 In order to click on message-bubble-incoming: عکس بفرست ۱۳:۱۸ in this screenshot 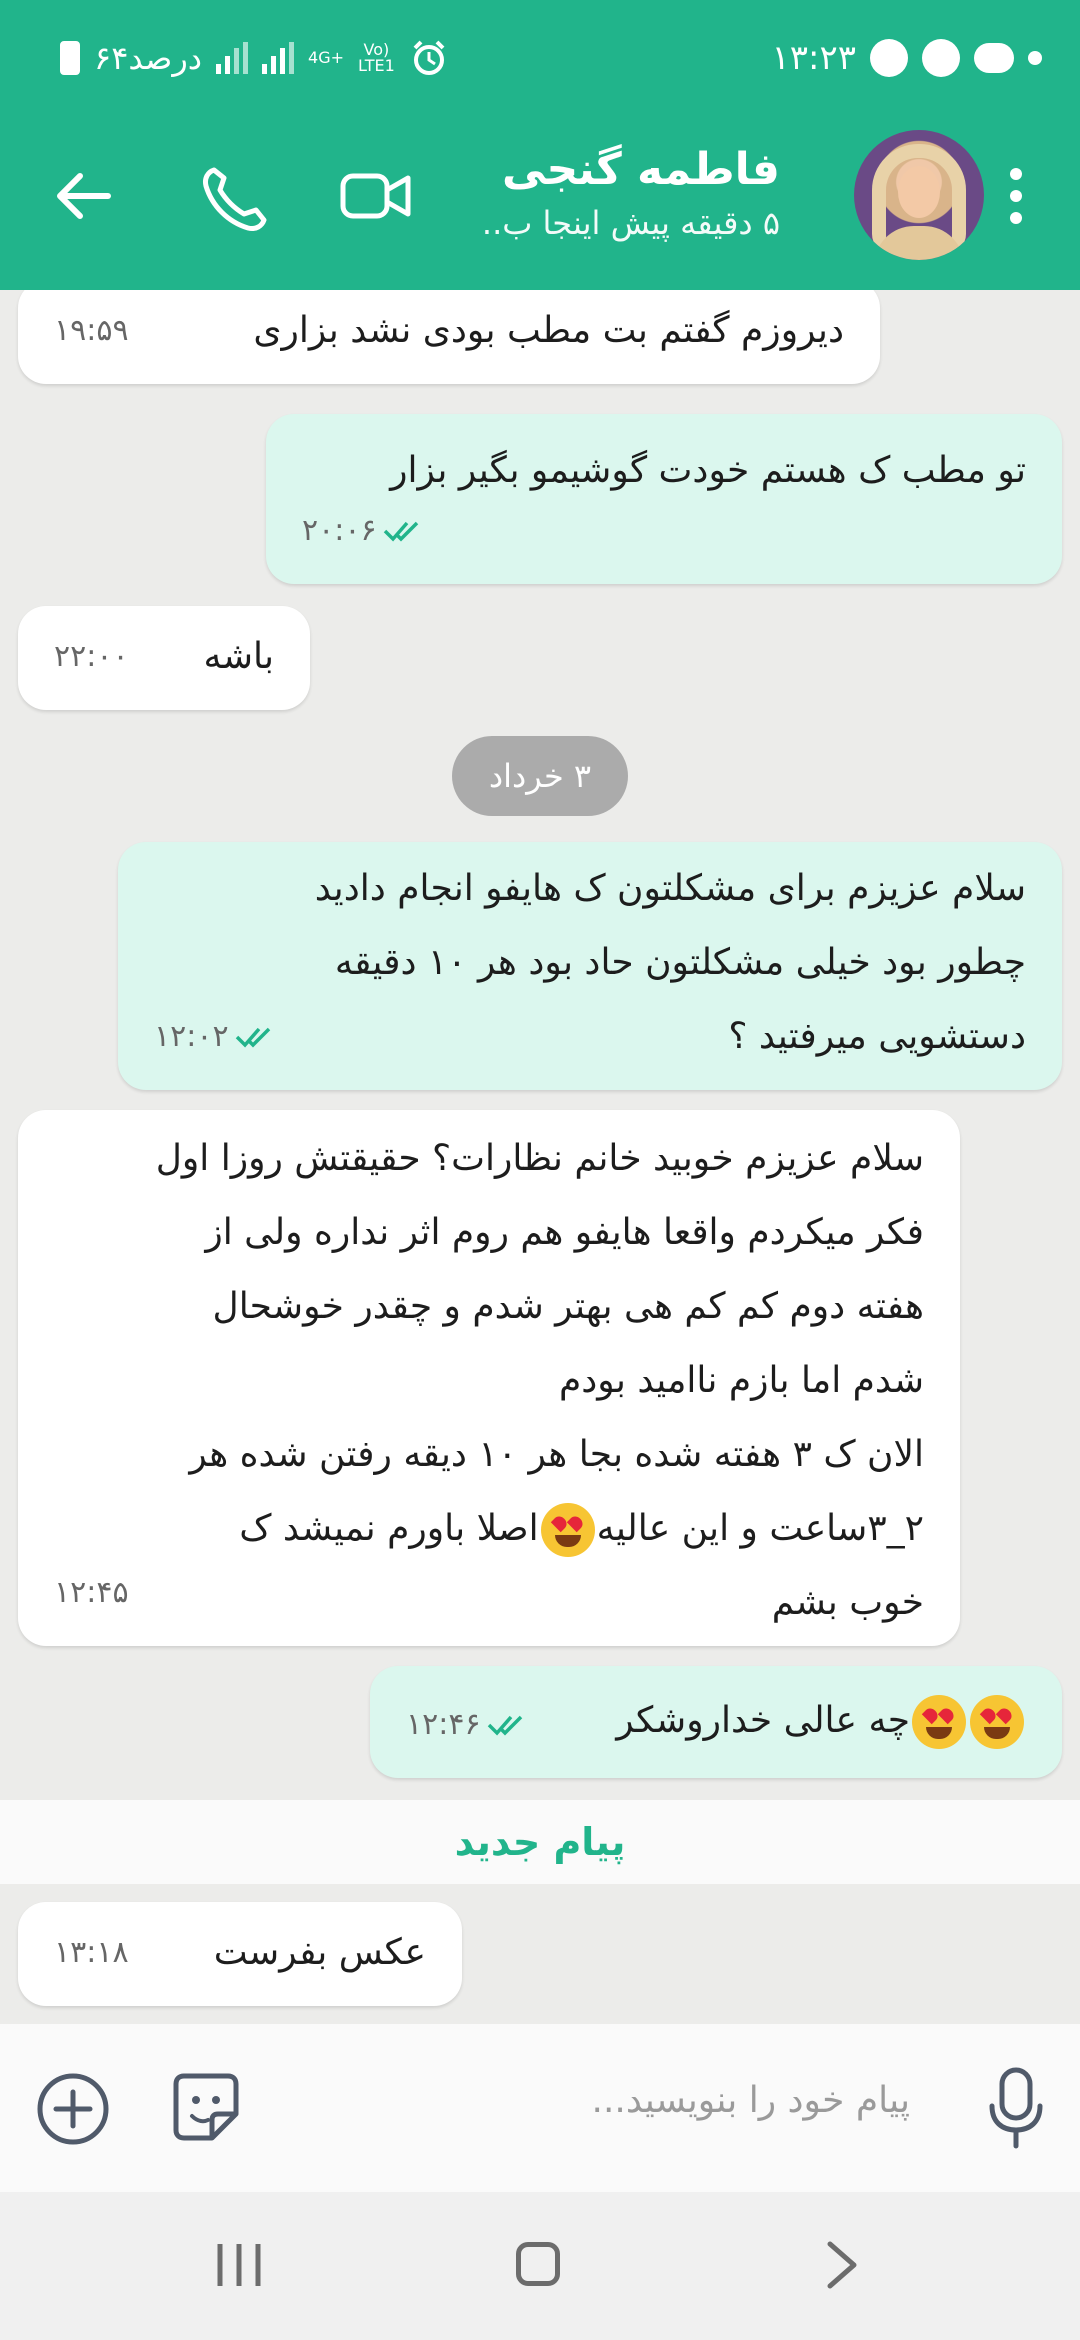, I will do `click(240, 1954)`.